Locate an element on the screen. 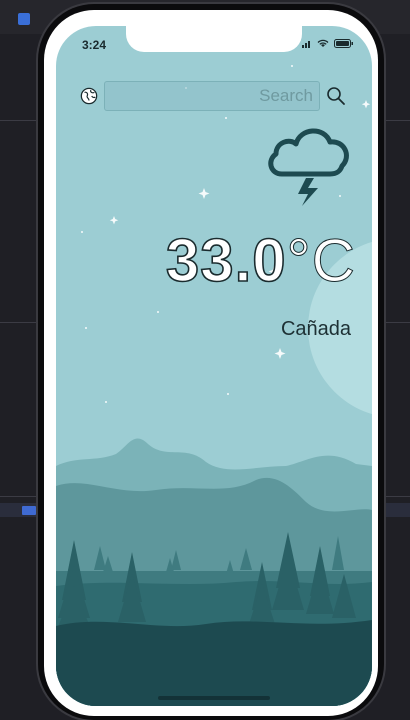 The width and height of the screenshot is (410, 720). status-indicators is located at coordinates (328, 43).